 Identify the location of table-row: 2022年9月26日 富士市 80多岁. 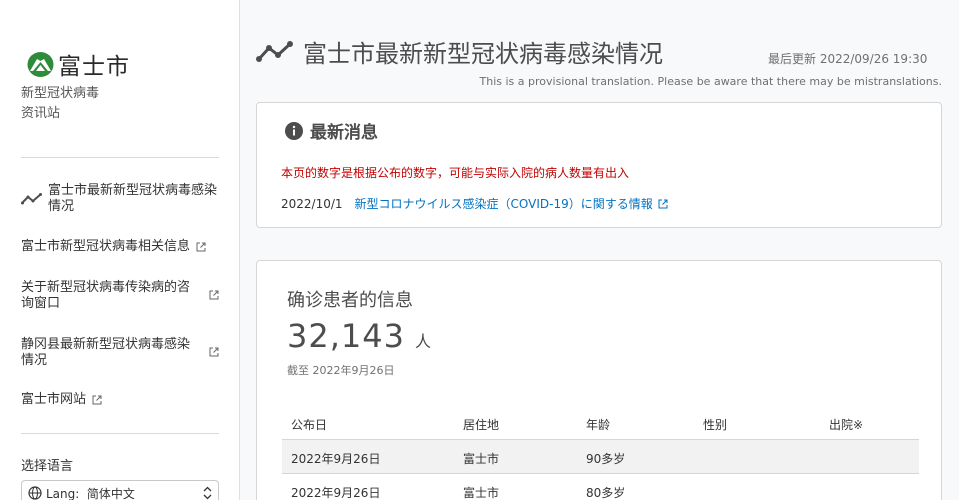
(600, 487).